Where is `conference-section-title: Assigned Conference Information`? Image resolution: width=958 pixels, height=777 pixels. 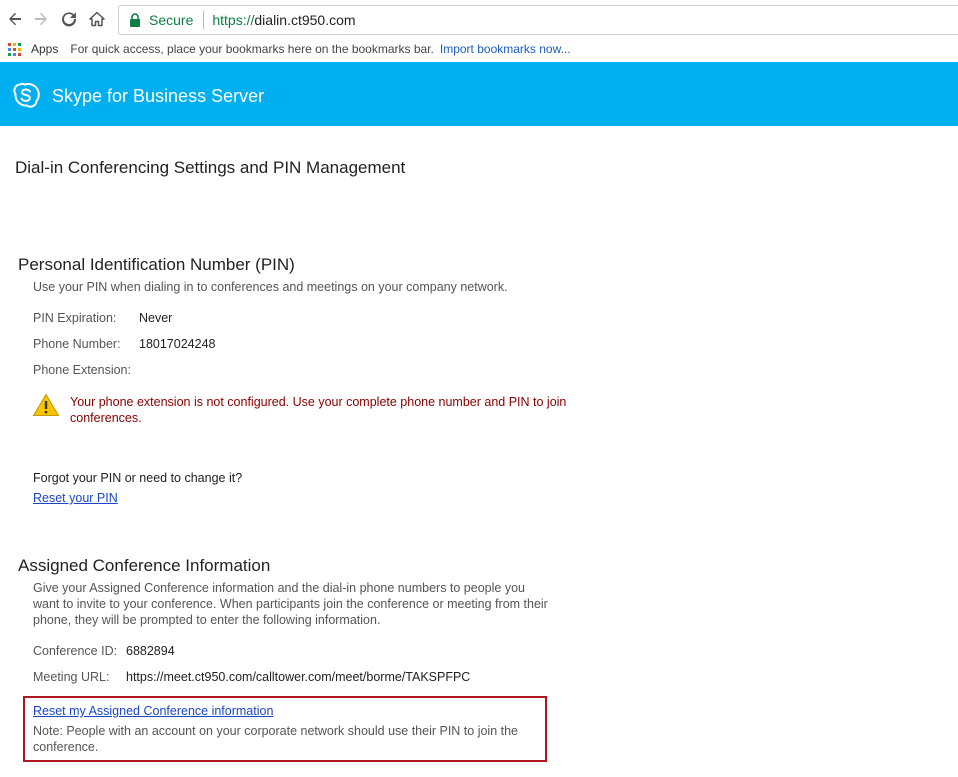
conference-section-title: Assigned Conference Information is located at coordinates (144, 565).